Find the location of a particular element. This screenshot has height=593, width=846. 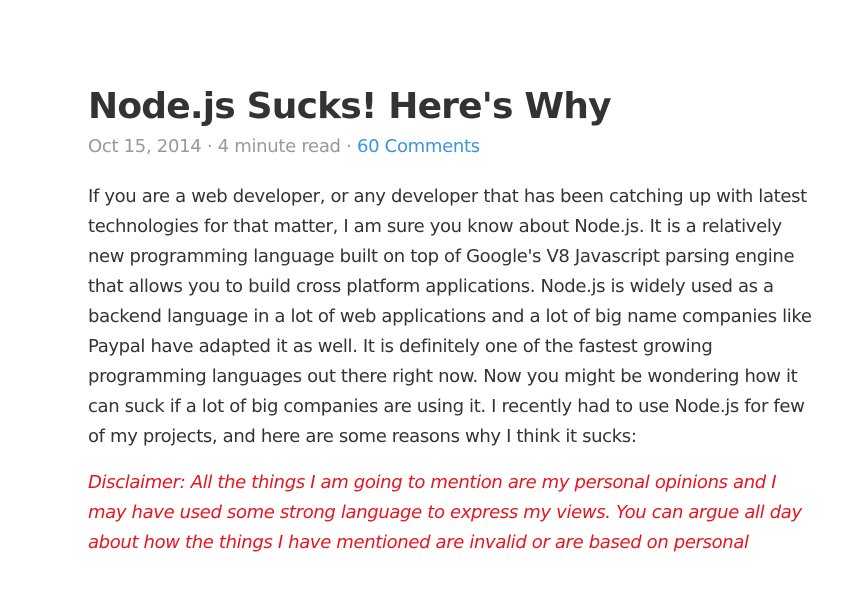

comments-link: 60 Comments is located at coordinates (418, 146).